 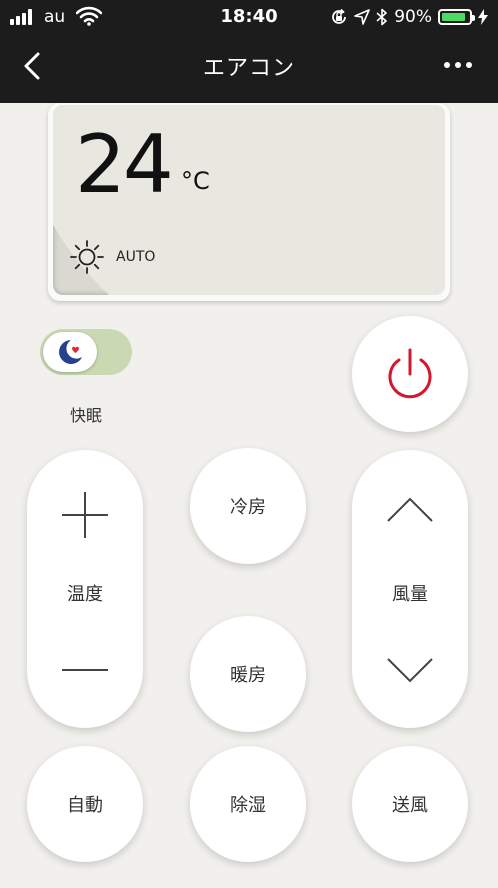 I want to click on more-dots-icon, so click(x=458, y=65).